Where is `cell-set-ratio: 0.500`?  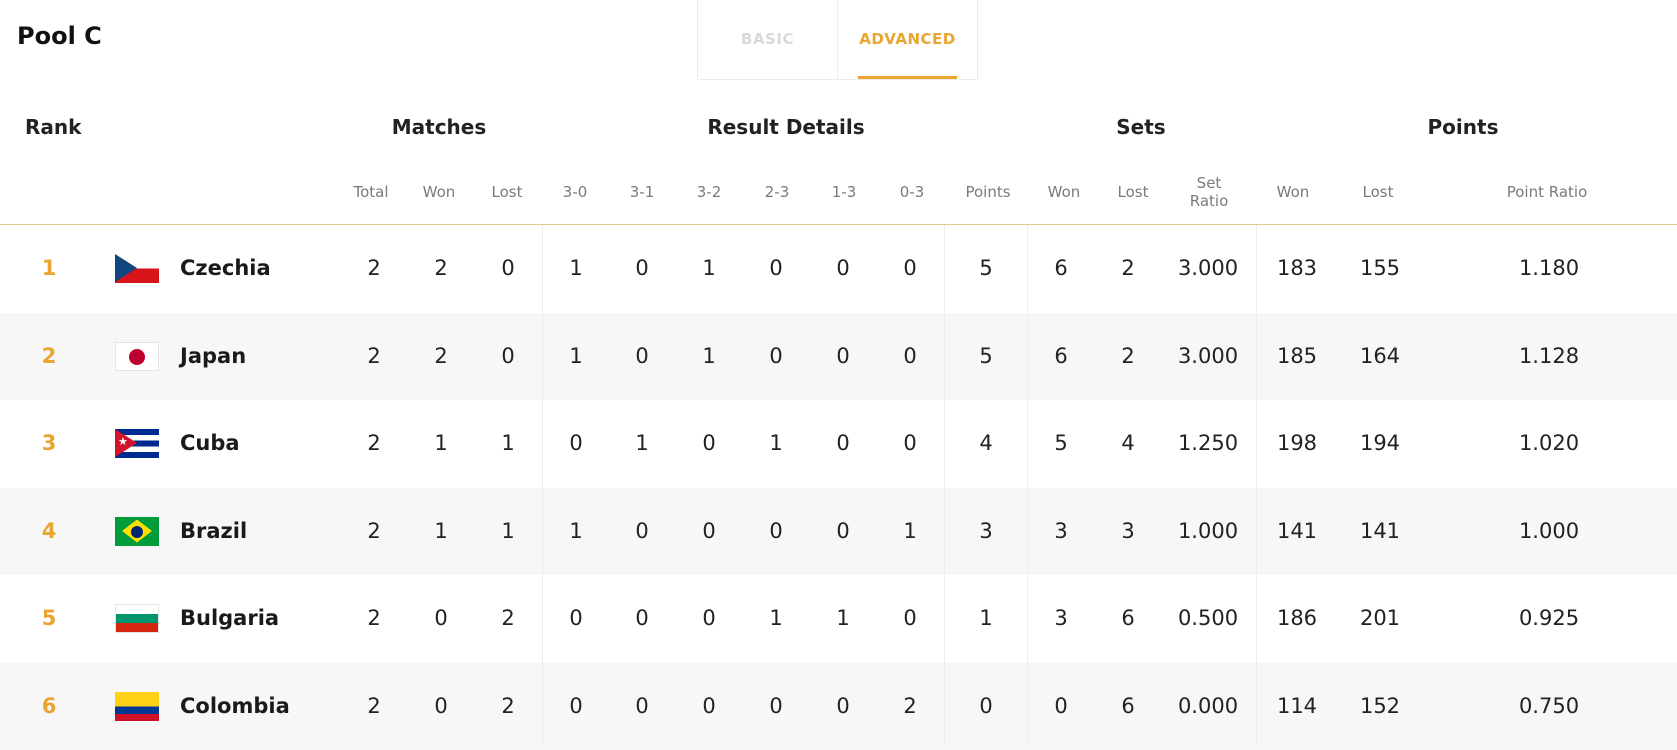 cell-set-ratio: 0.500 is located at coordinates (1208, 618).